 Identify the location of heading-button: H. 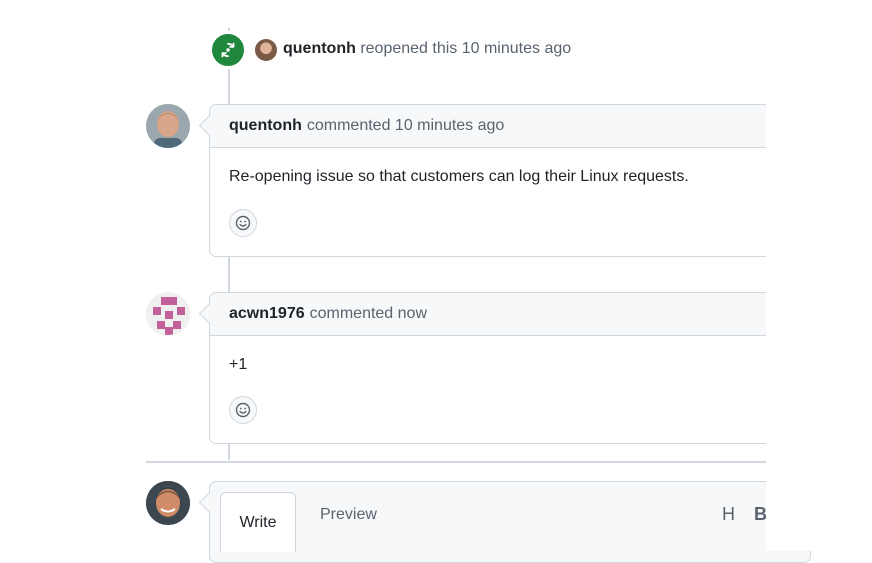
(728, 514).